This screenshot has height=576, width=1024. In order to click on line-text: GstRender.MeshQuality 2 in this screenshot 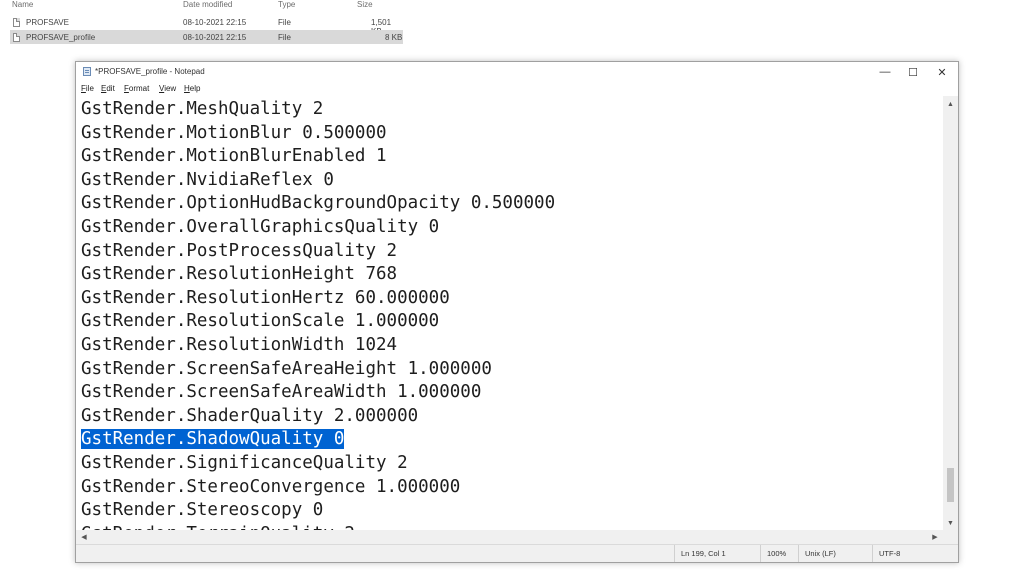, I will do `click(202, 109)`.